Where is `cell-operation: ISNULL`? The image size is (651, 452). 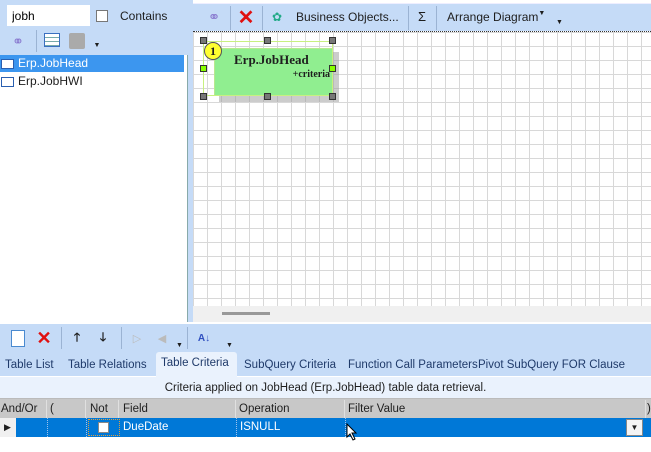 cell-operation: ISNULL is located at coordinates (291, 427).